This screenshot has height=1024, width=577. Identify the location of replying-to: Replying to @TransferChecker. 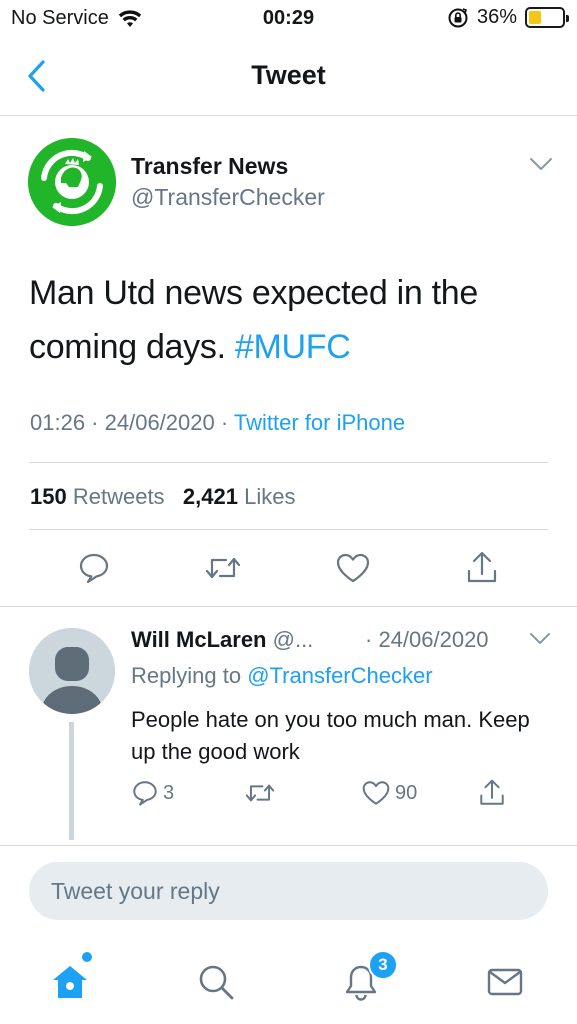
(282, 676).